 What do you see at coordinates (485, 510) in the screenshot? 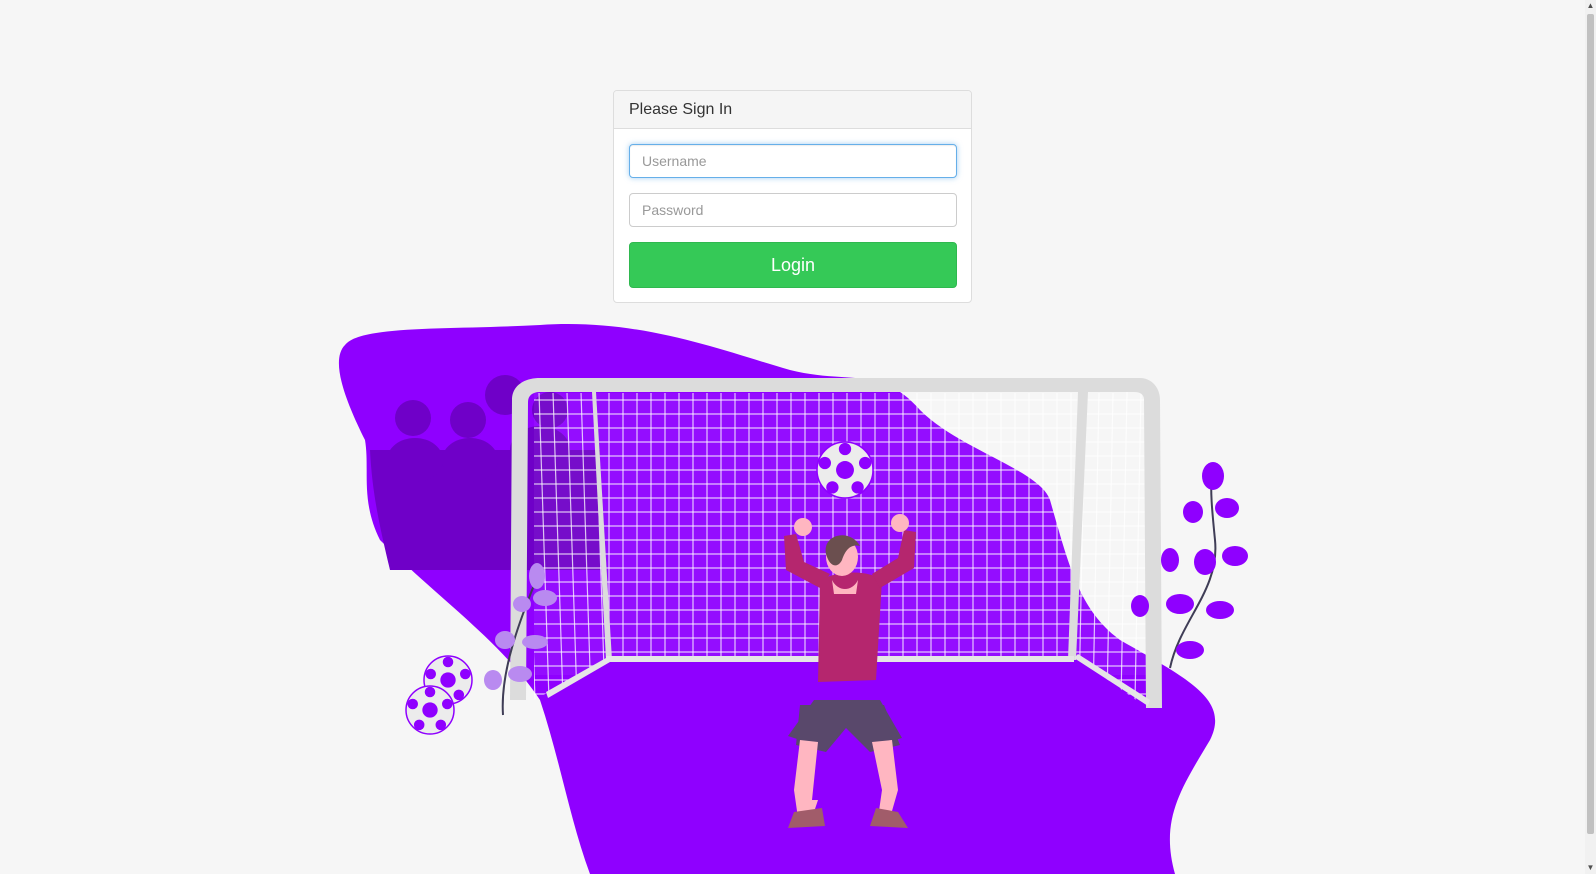
I see `crowd-band` at bounding box center [485, 510].